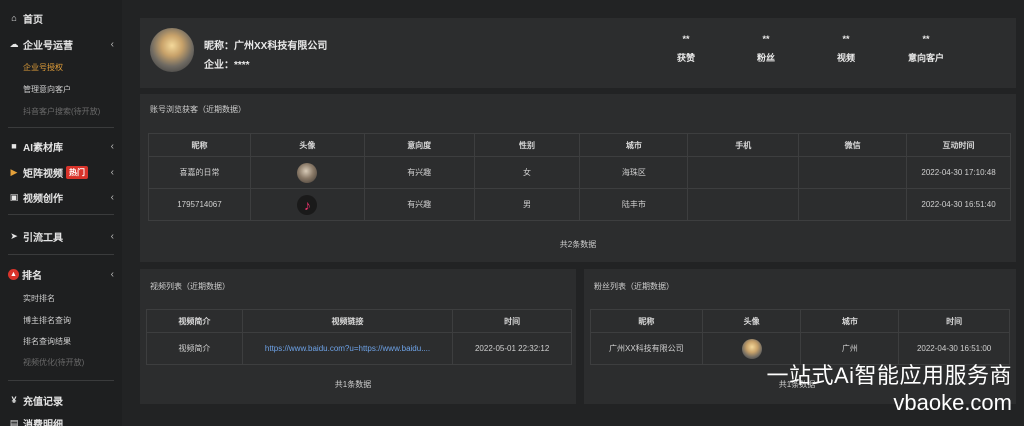 The image size is (1024, 426). I want to click on sidebar-sub-manage-customers: 管理意向客户, so click(47, 89).